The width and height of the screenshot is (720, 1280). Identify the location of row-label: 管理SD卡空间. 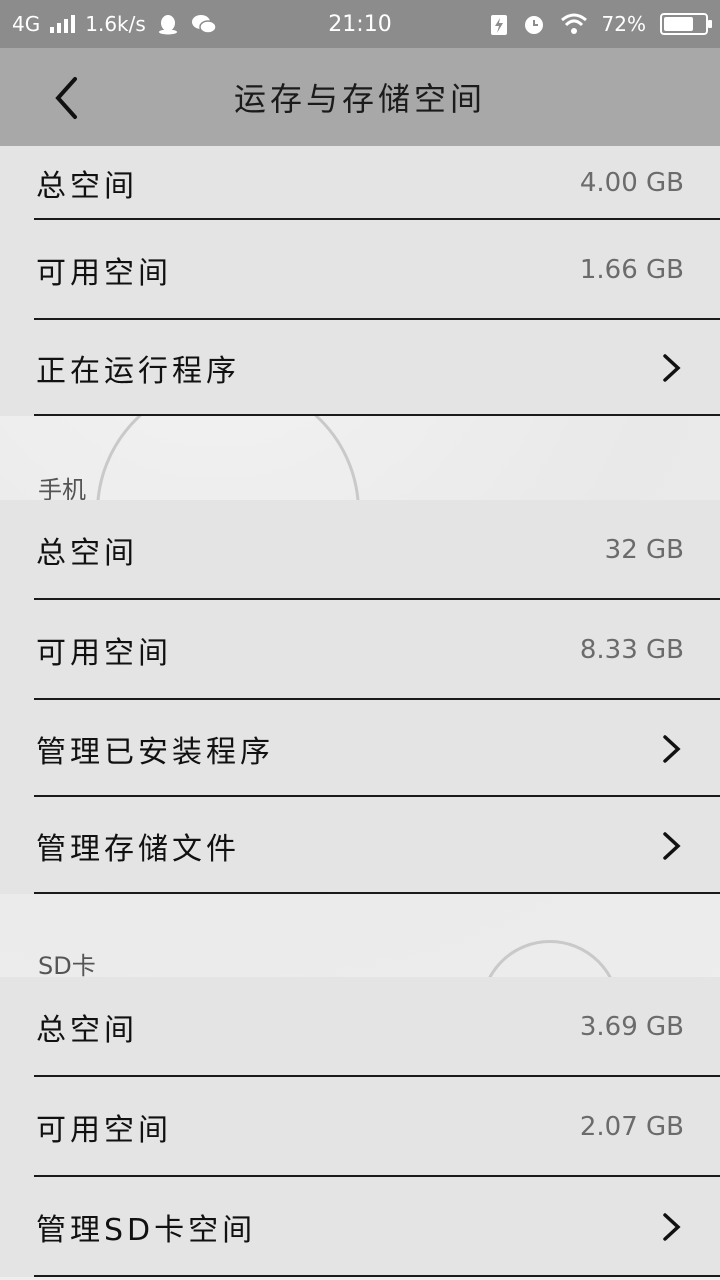
(146, 1230).